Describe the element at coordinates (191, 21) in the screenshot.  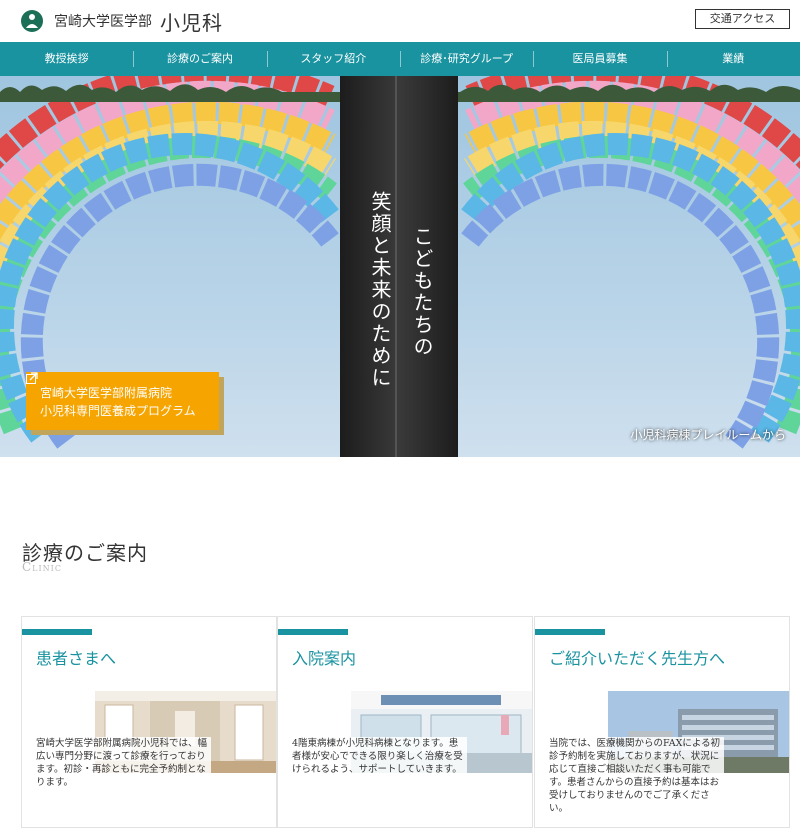
I see `site-name-department: 小児科` at that location.